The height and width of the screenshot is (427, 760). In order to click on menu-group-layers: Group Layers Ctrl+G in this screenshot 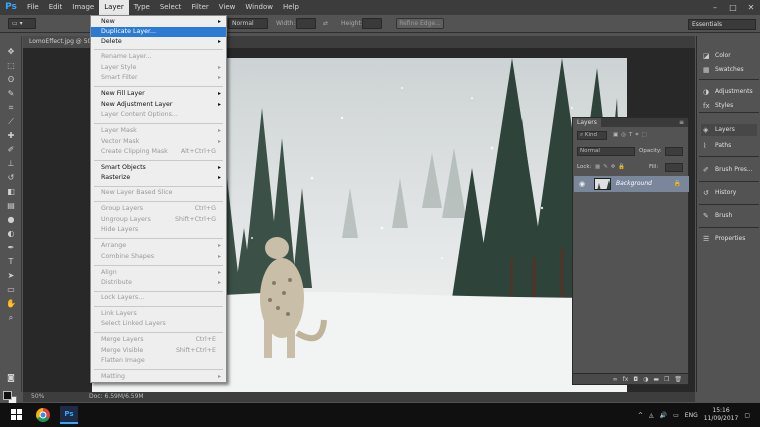, I will do `click(158, 209)`.